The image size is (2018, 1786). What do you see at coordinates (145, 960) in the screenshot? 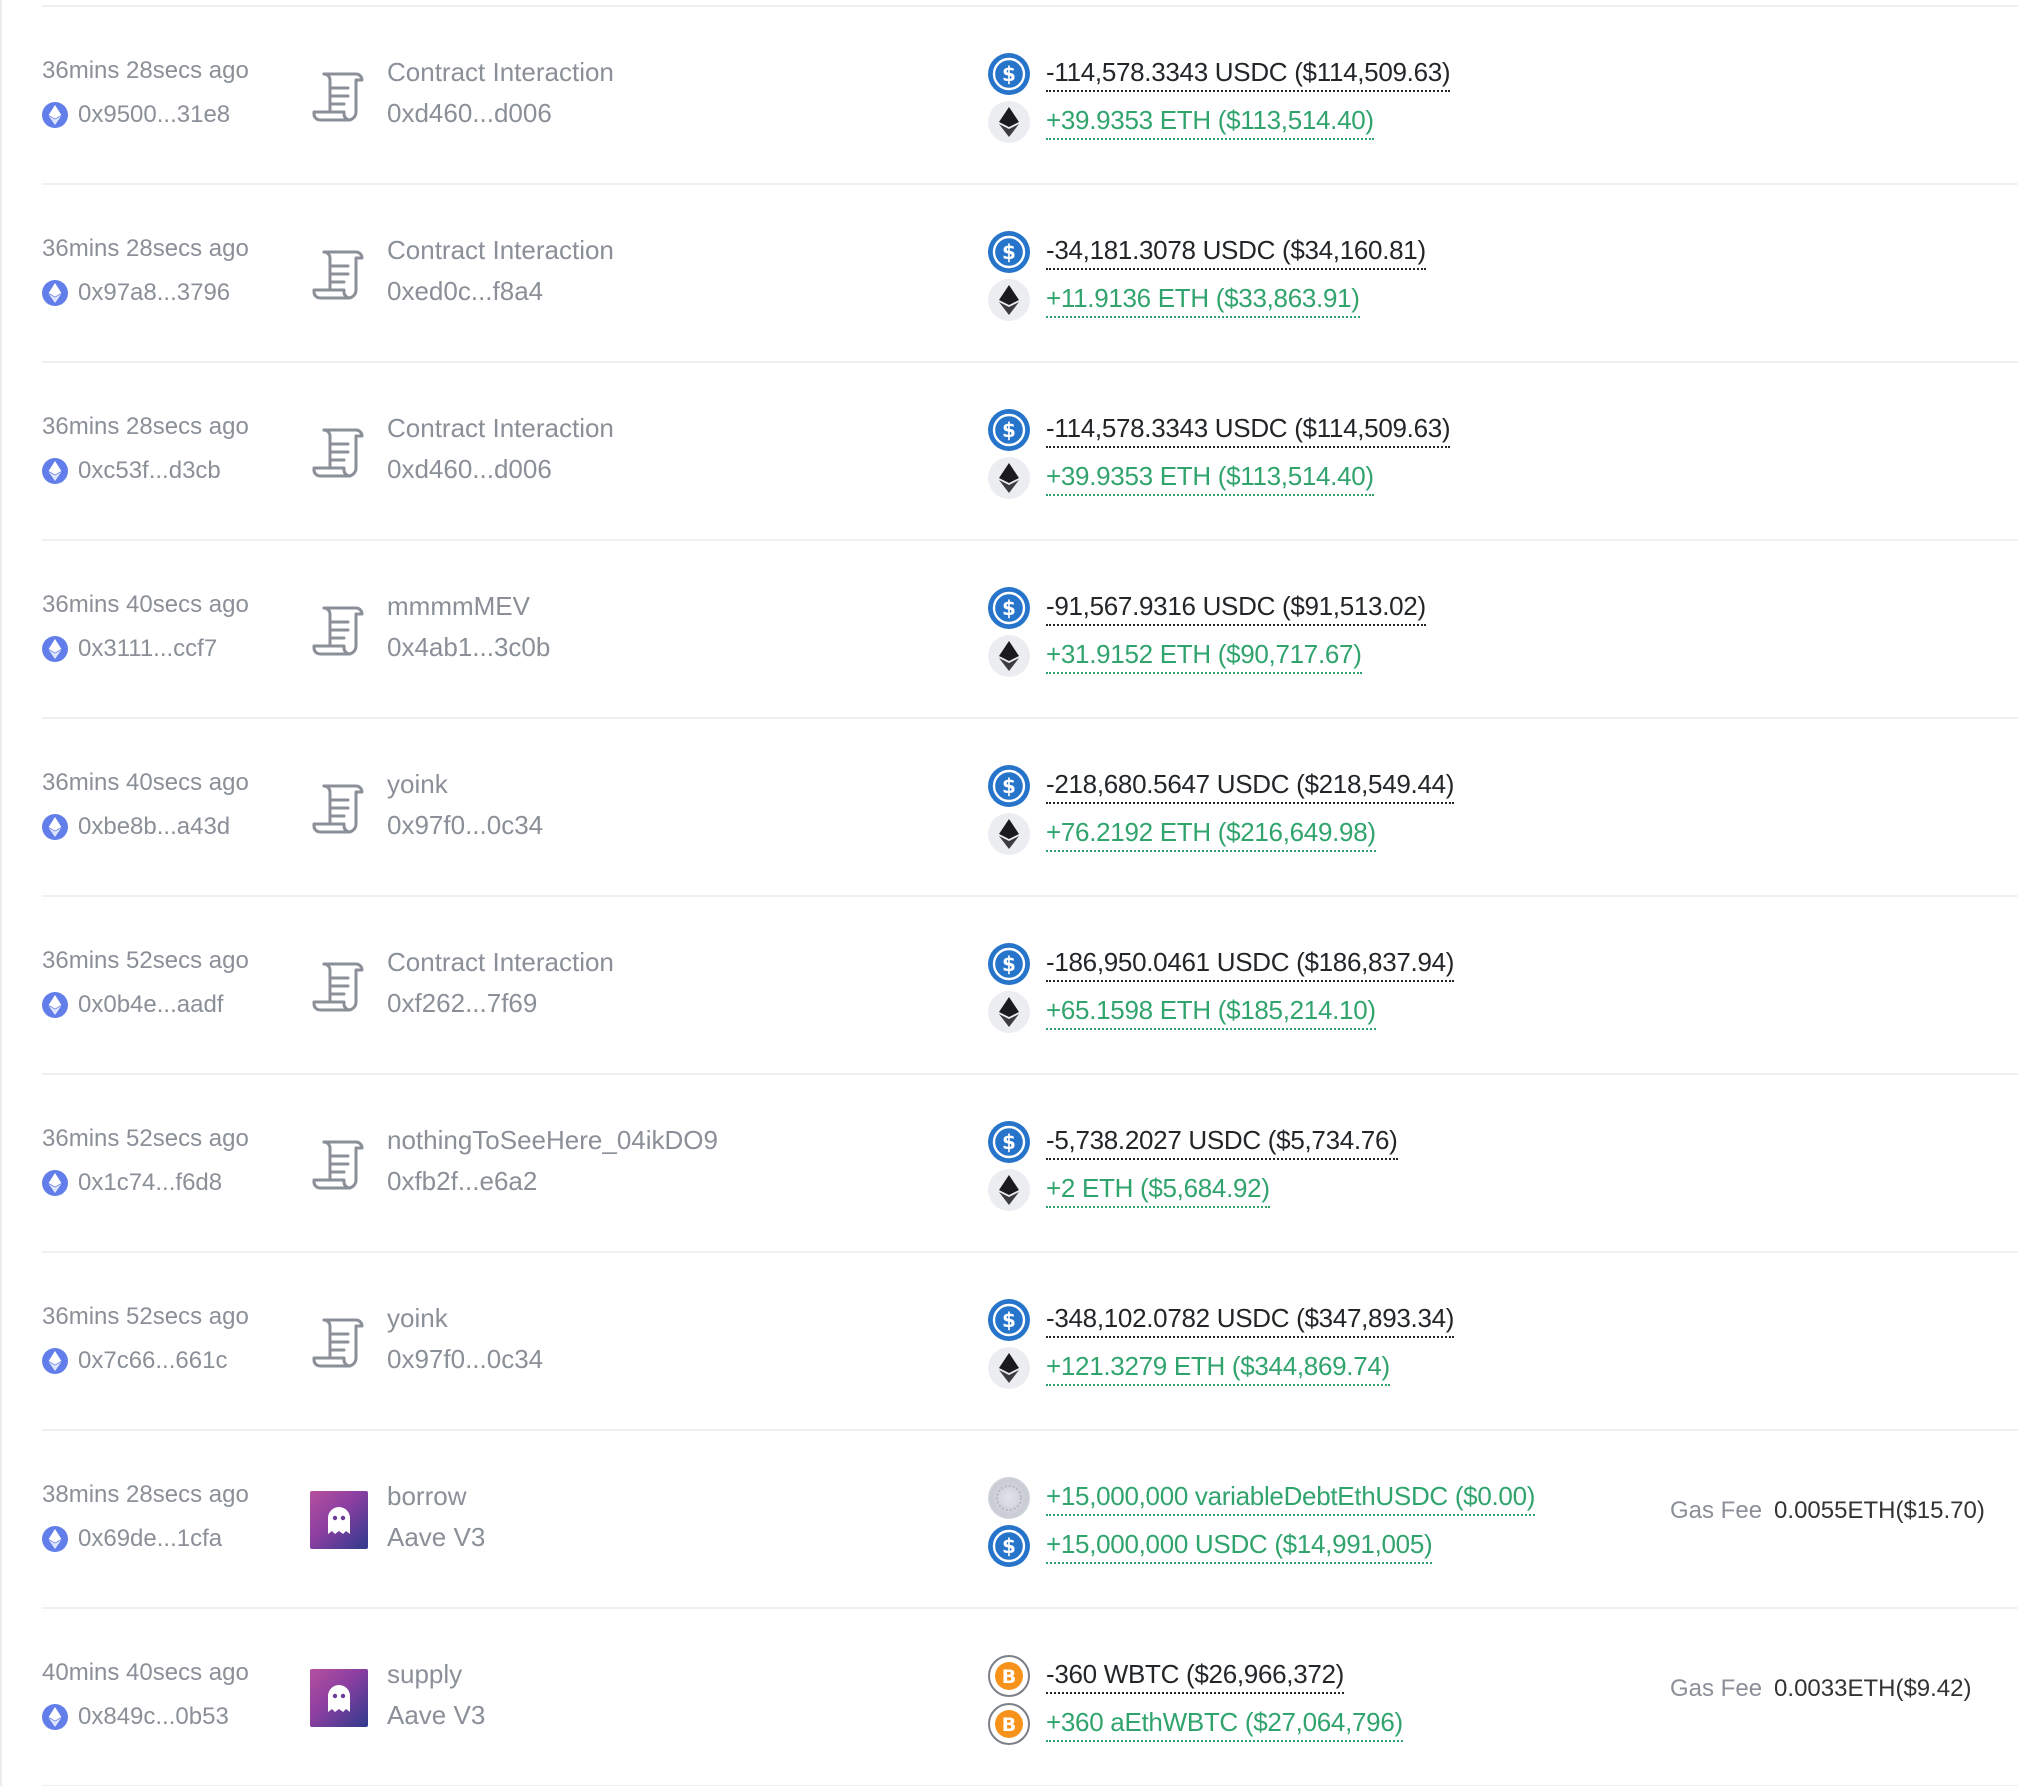
I see `tx-time: 36mins 52secs ago` at bounding box center [145, 960].